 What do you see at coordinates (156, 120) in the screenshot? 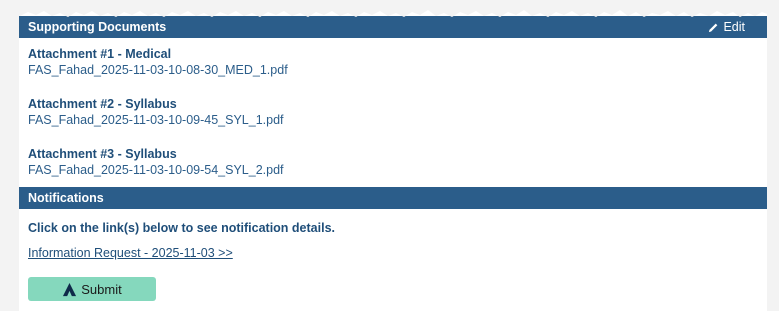
I see `attachment-filename: FAS_Fahad_2025-11-03-10-09-45_SYL_1.pdf` at bounding box center [156, 120].